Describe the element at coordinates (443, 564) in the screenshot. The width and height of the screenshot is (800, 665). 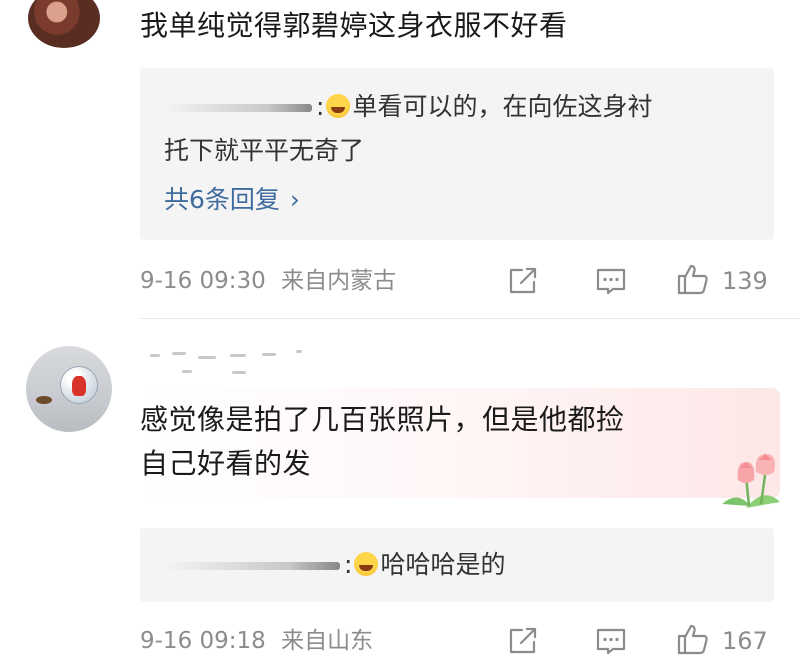
I see `reply-text: 哈哈哈是的` at that location.